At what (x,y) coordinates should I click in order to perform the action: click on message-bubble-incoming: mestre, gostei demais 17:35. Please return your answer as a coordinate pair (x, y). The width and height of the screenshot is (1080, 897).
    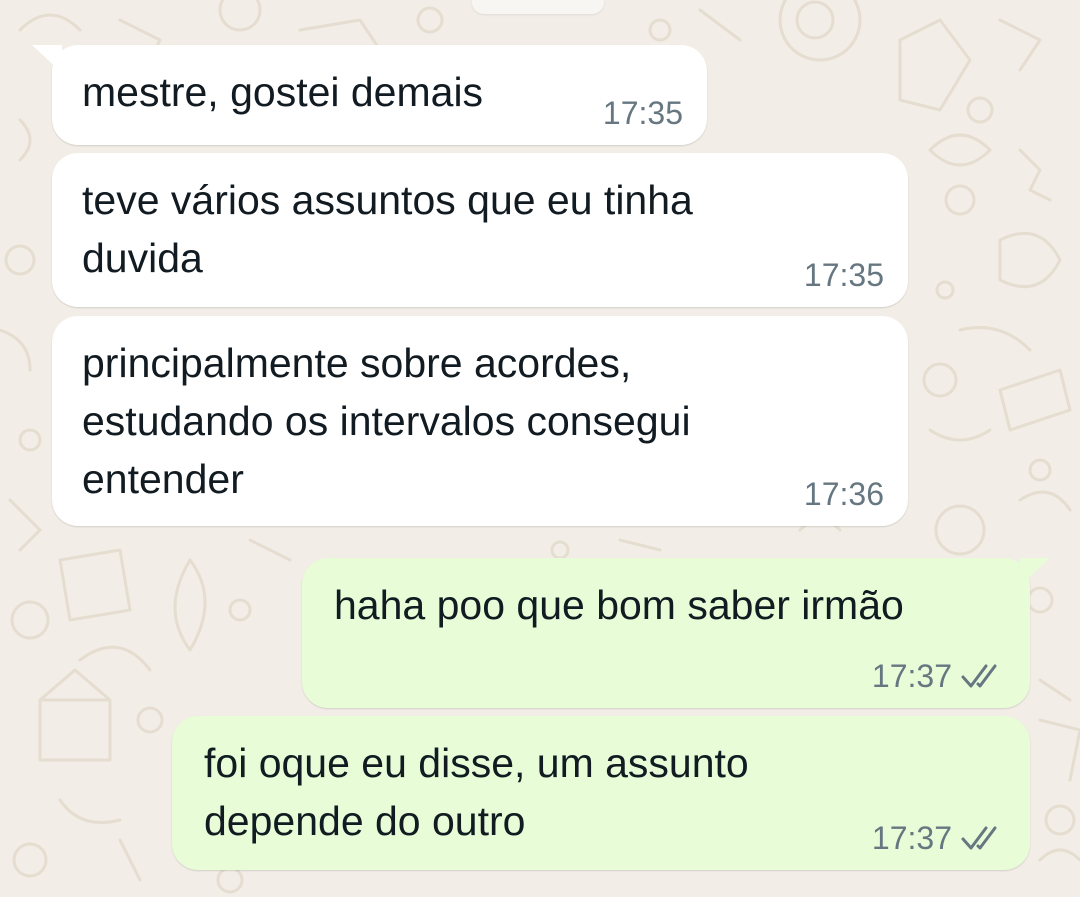
    Looking at the image, I should click on (369, 95).